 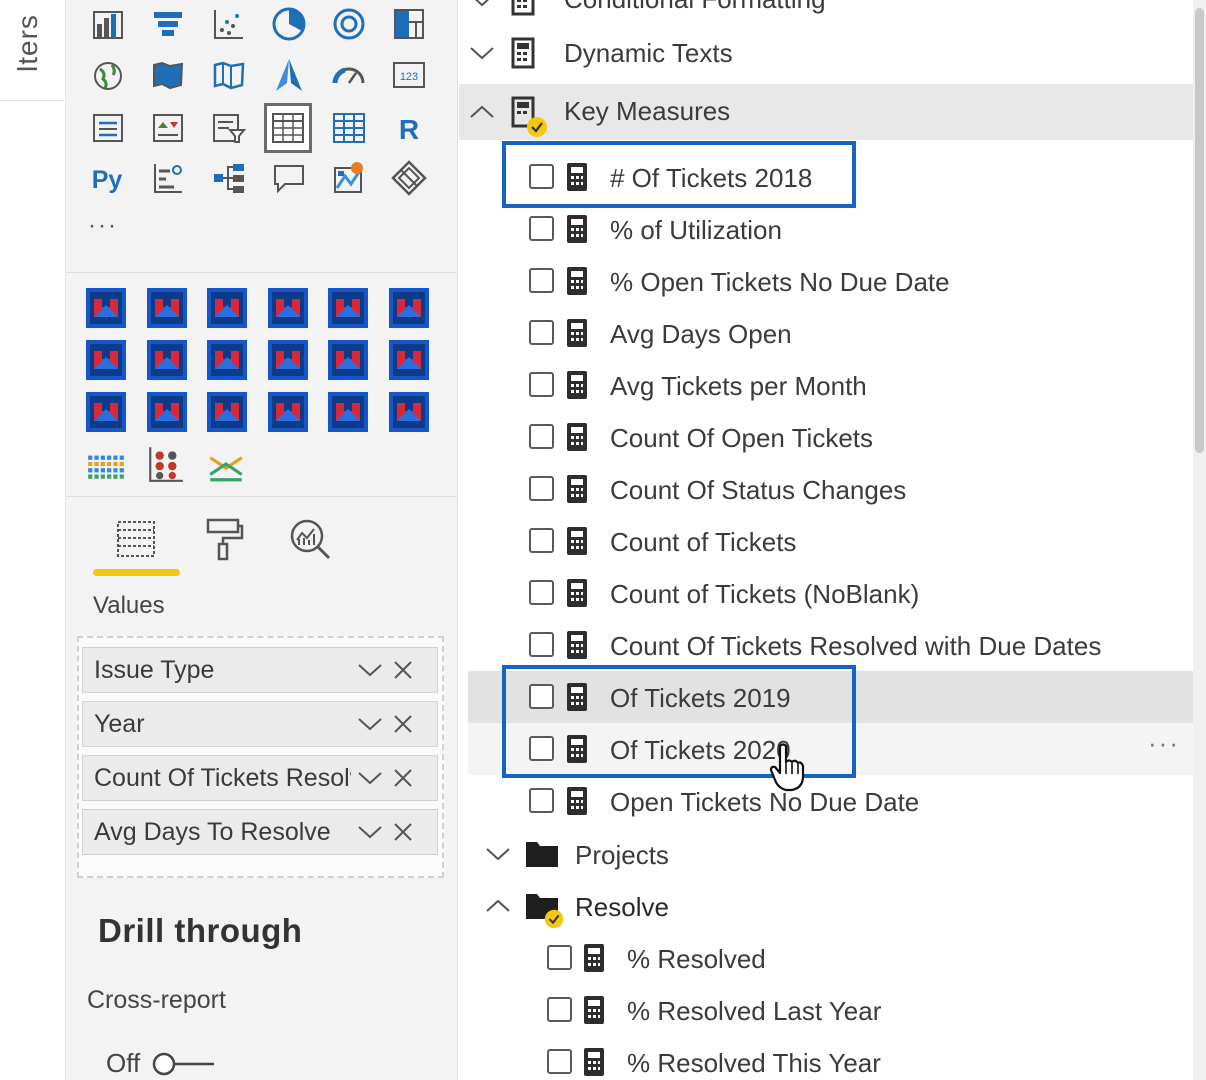 I want to click on measure-row: Count of Tickets (NoBlank), so click(x=826, y=593).